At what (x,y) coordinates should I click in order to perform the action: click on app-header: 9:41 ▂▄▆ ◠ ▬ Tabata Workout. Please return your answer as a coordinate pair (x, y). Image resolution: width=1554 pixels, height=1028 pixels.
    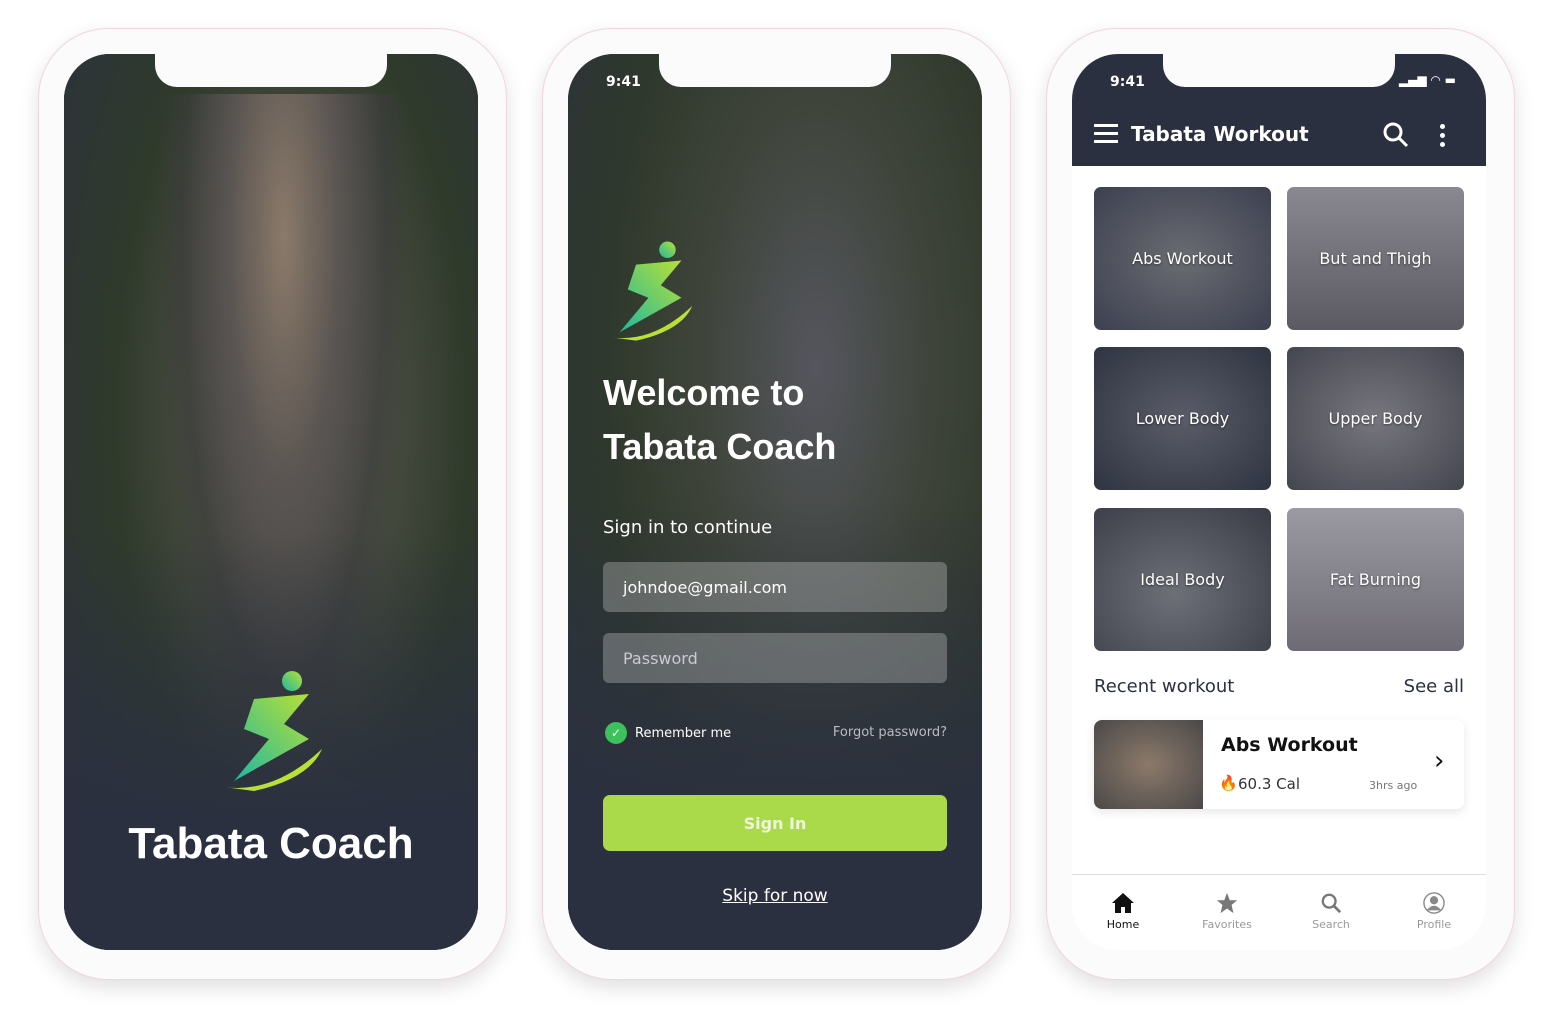
    Looking at the image, I should click on (1279, 110).